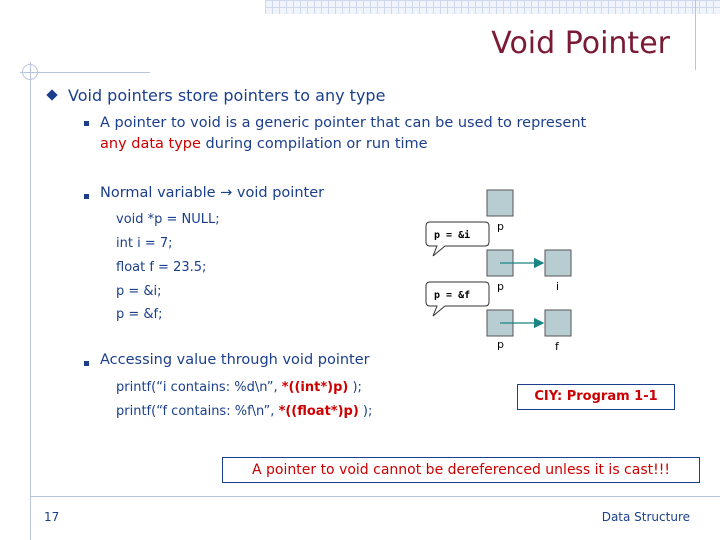 Image resolution: width=720 pixels, height=540 pixels. Describe the element at coordinates (645, 517) in the screenshot. I see `footer-title: Data Structure` at that location.